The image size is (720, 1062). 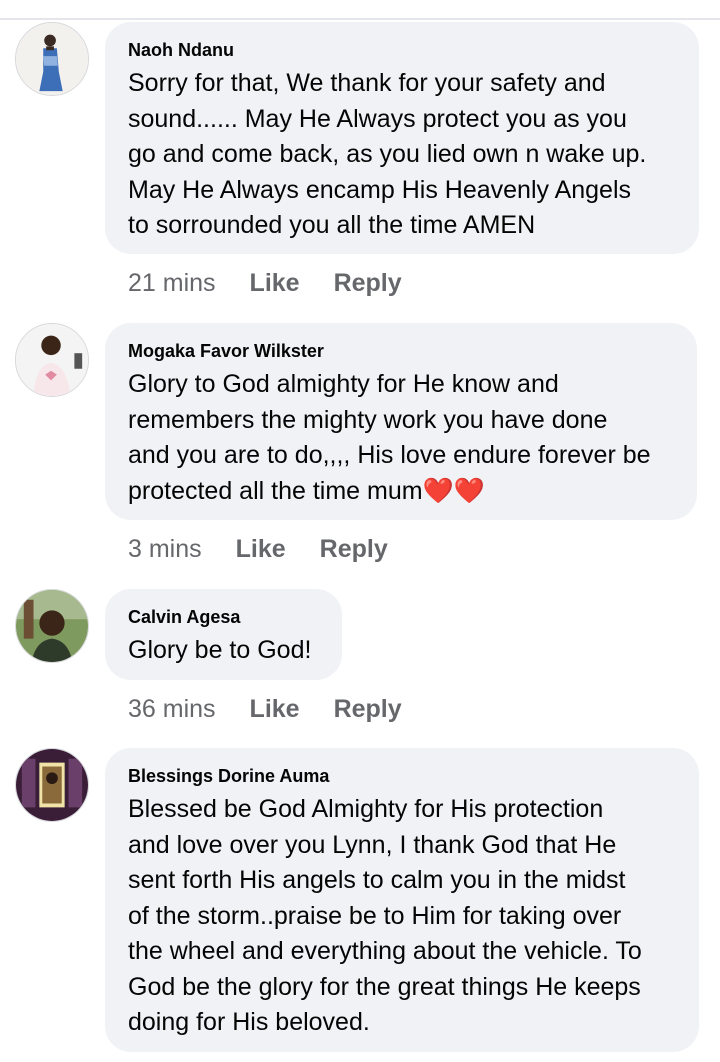 I want to click on comment-bubble: Calvin Agesa Glory be to God!, so click(x=223, y=634).